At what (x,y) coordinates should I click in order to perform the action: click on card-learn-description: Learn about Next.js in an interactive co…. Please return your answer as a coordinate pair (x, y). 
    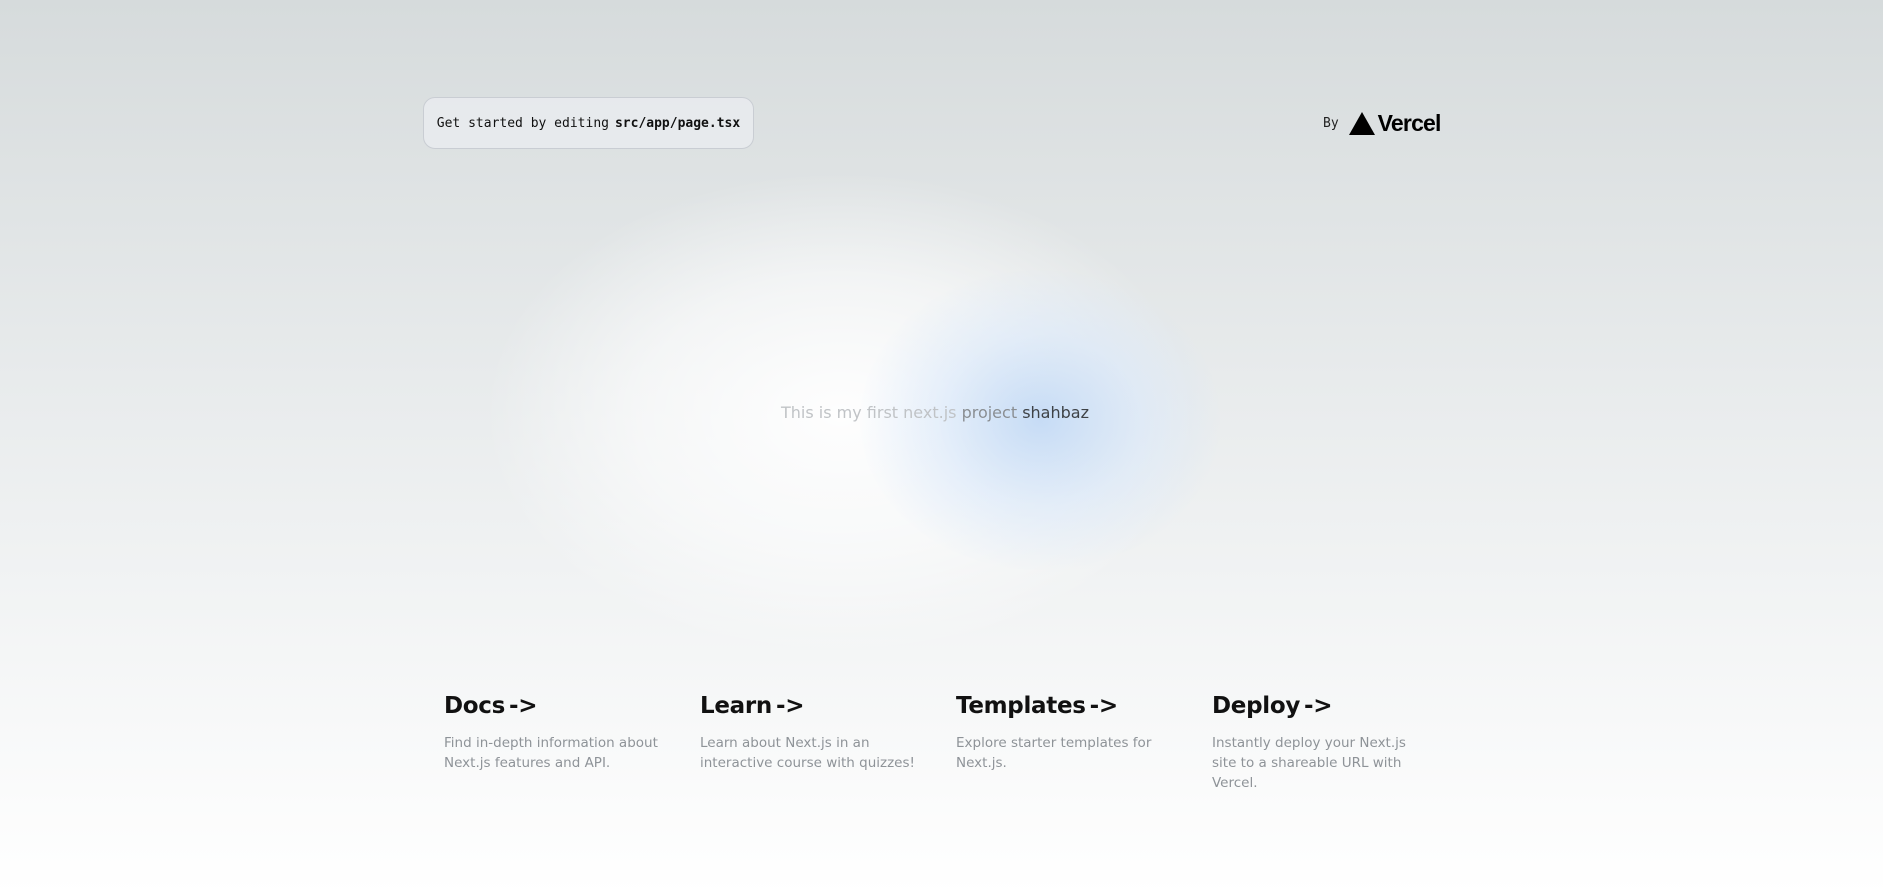
    Looking at the image, I should click on (807, 753).